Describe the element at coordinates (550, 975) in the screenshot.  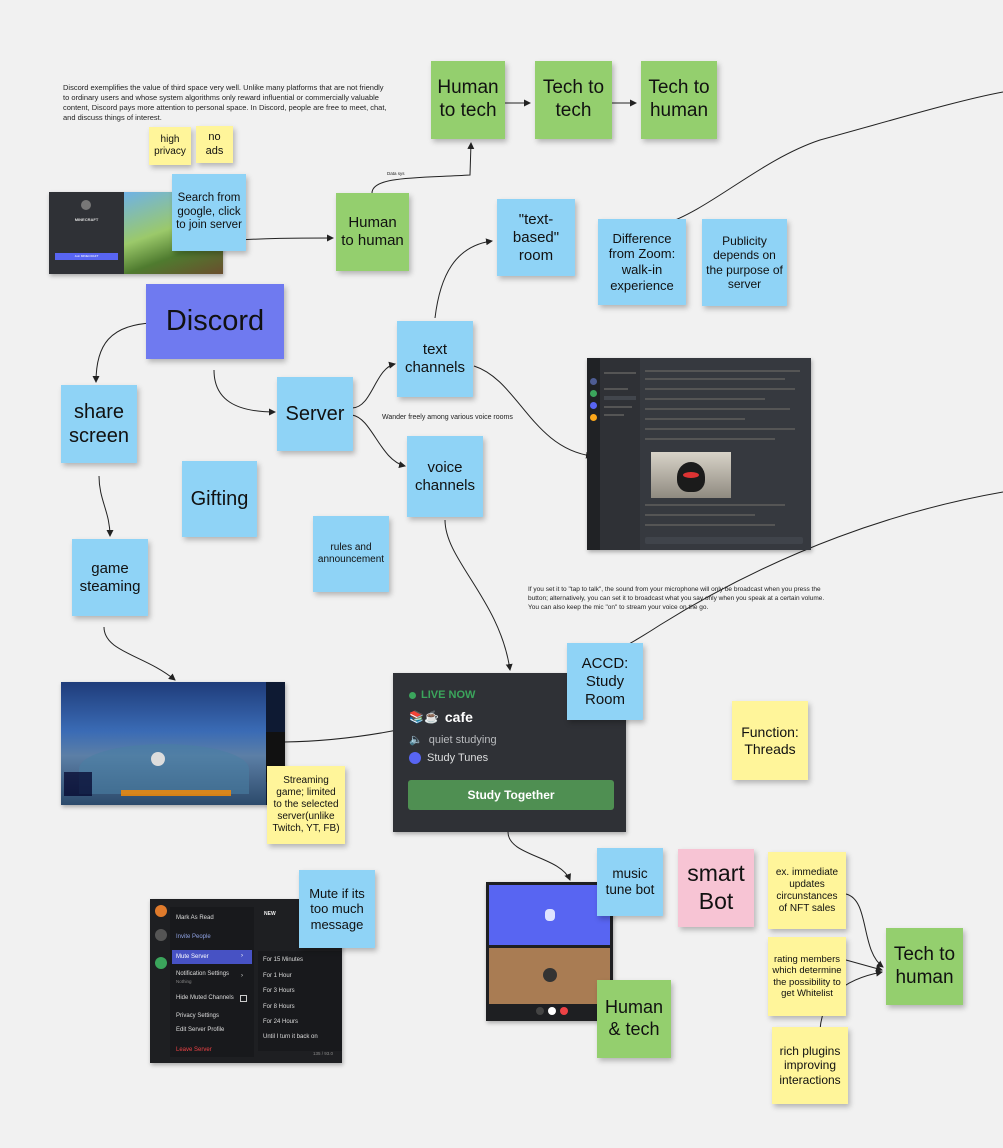
I see `user-avatar` at that location.